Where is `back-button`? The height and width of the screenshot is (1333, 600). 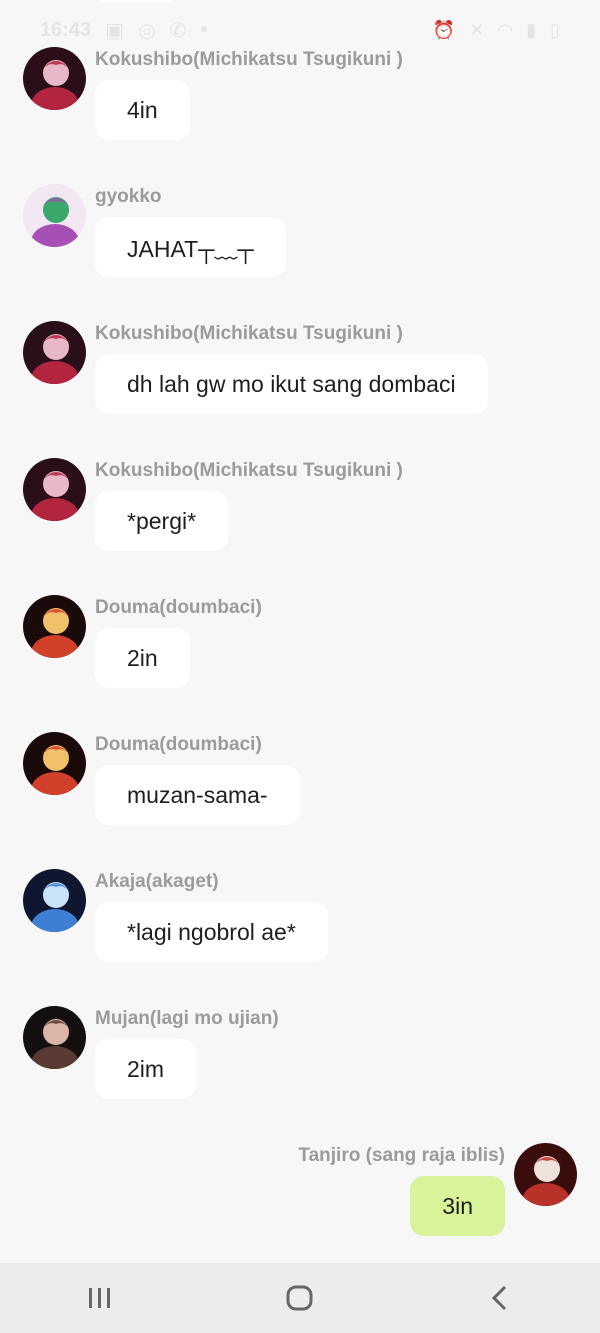 back-button is located at coordinates (500, 1298).